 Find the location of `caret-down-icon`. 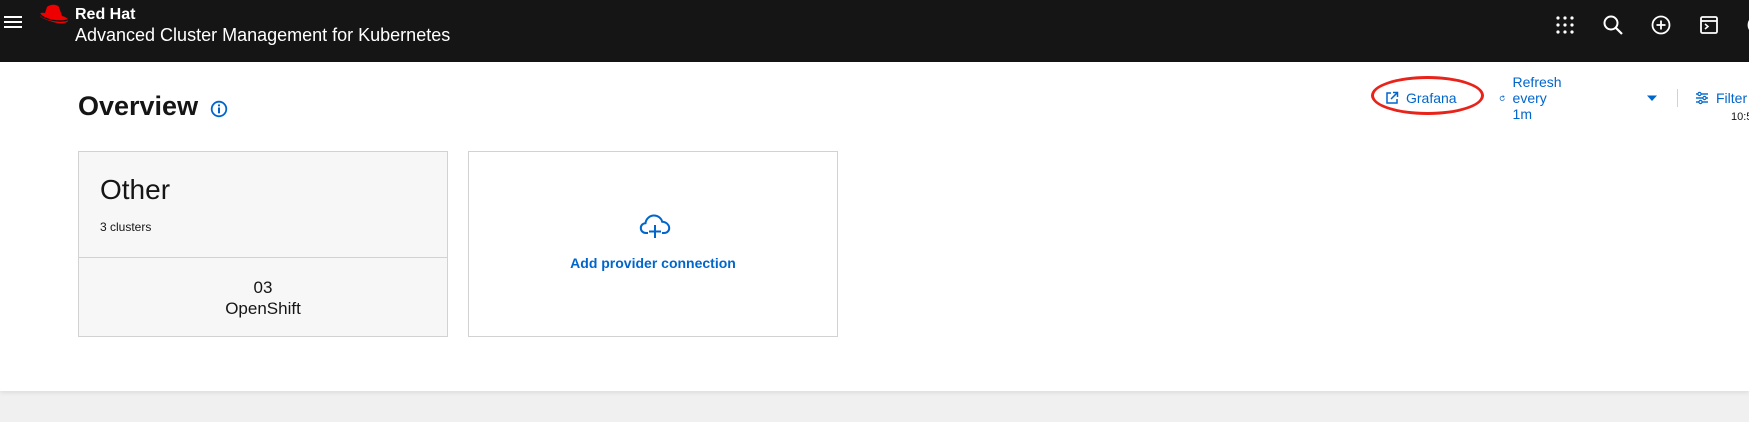

caret-down-icon is located at coordinates (1652, 98).